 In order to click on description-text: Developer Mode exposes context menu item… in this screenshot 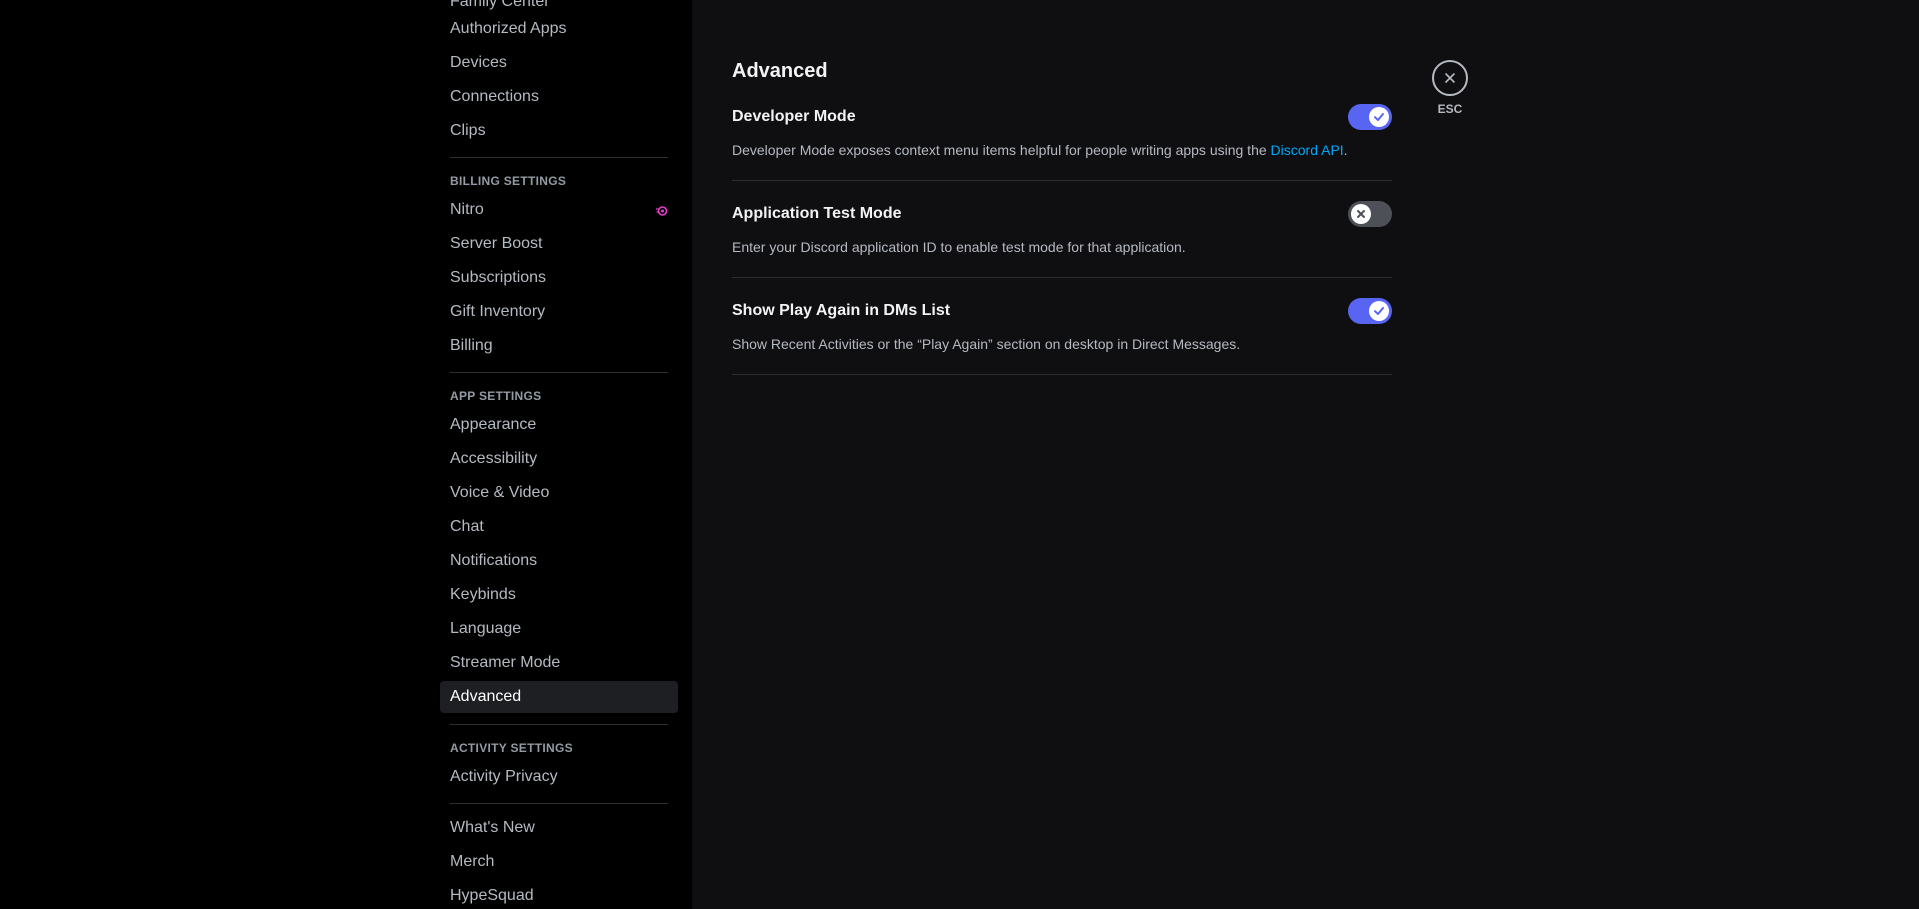, I will do `click(1001, 150)`.